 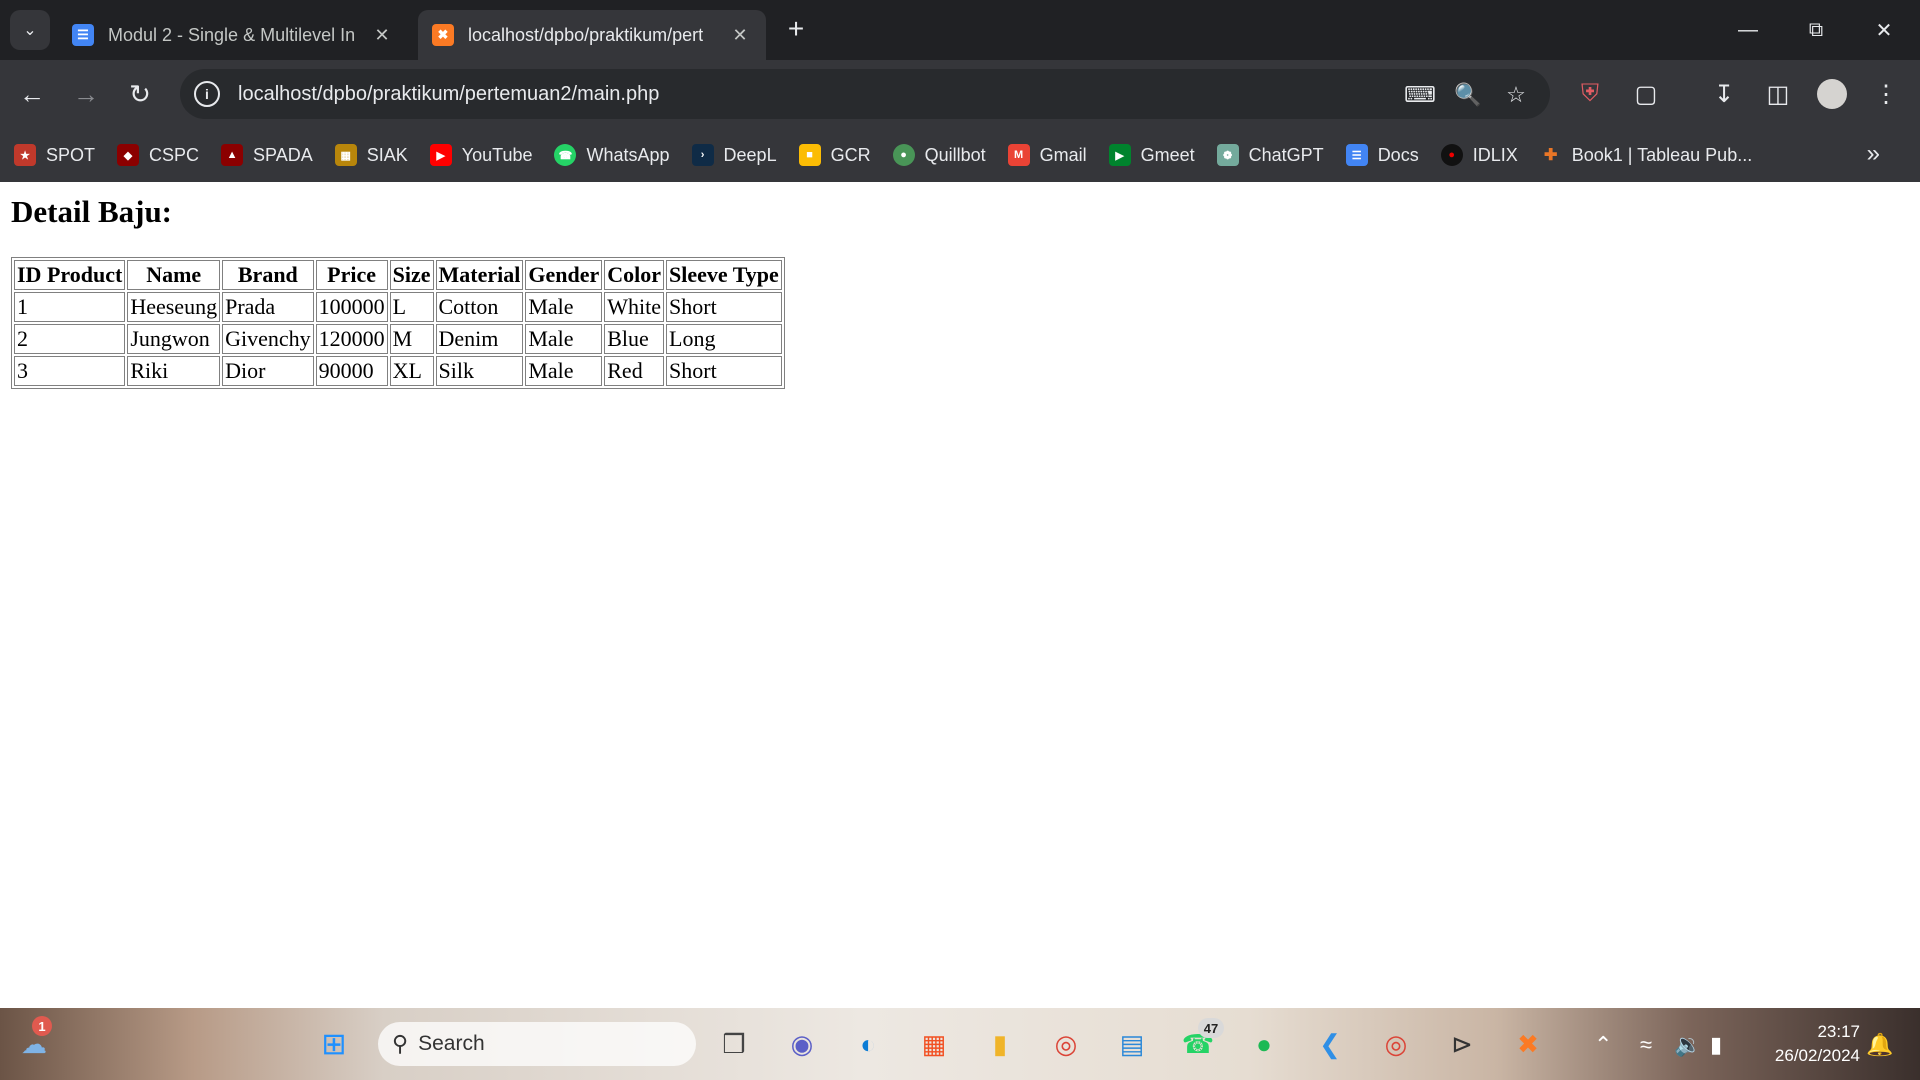 I want to click on bookmark-chatgpt: ❁ ChatGPT, so click(x=1270, y=155).